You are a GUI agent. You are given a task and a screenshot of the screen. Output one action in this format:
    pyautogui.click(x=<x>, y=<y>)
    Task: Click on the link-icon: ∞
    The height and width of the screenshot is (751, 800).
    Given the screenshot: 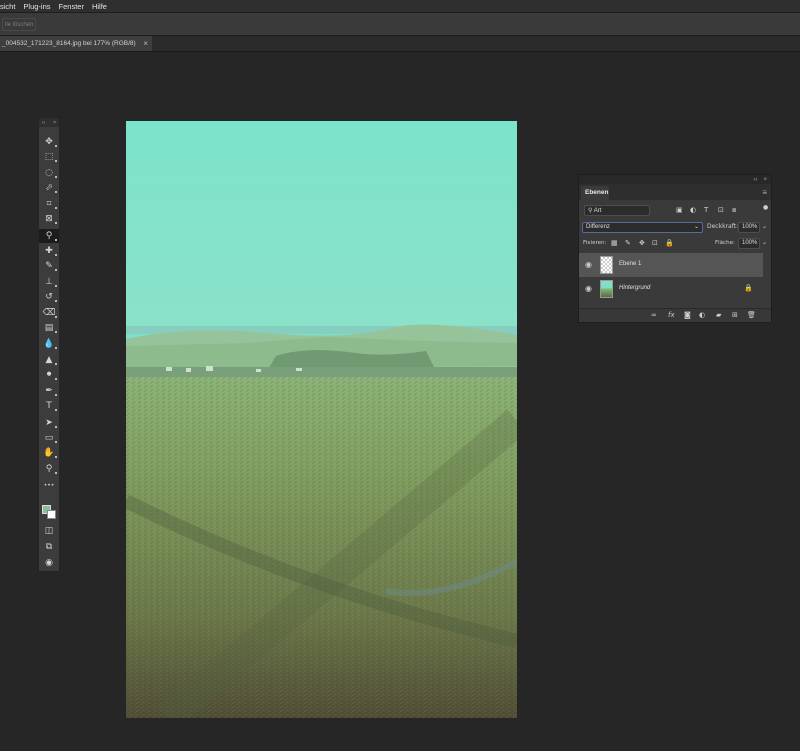 What is the action you would take?
    pyautogui.click(x=654, y=315)
    